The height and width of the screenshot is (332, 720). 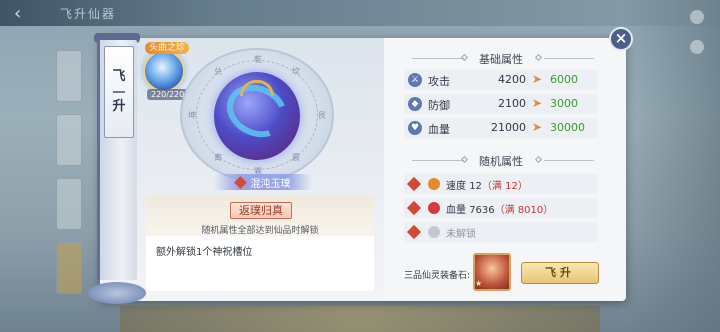 I want to click on random-attribute-text: 速度 12（满 12）, so click(x=487, y=184).